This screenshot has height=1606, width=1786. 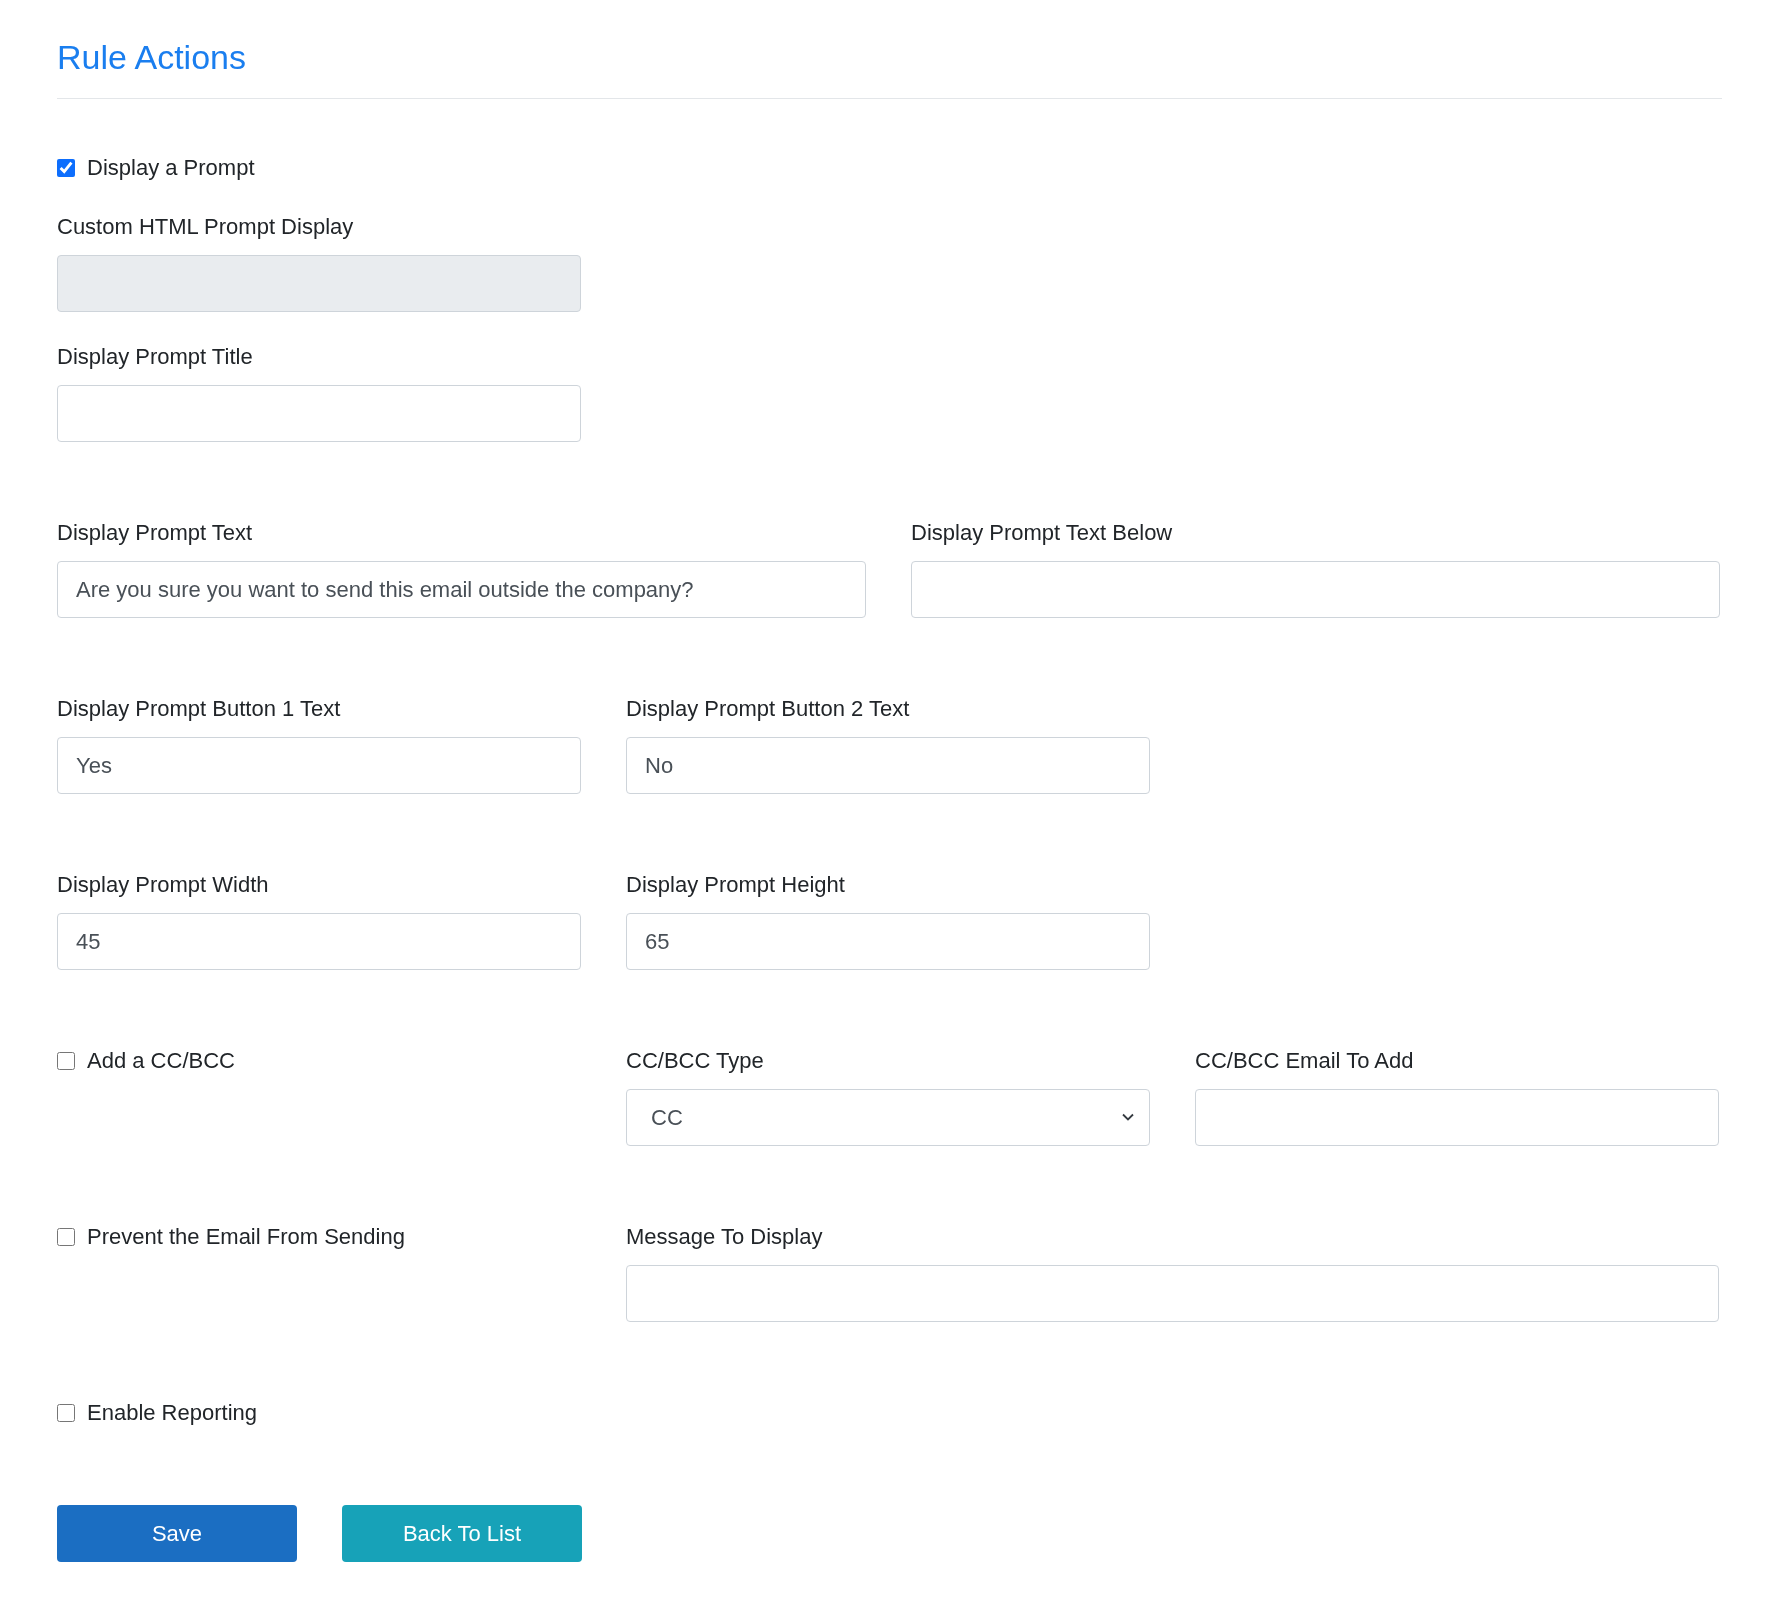 What do you see at coordinates (768, 709) in the screenshot?
I see `field-label: Display Prompt Button 2 Text` at bounding box center [768, 709].